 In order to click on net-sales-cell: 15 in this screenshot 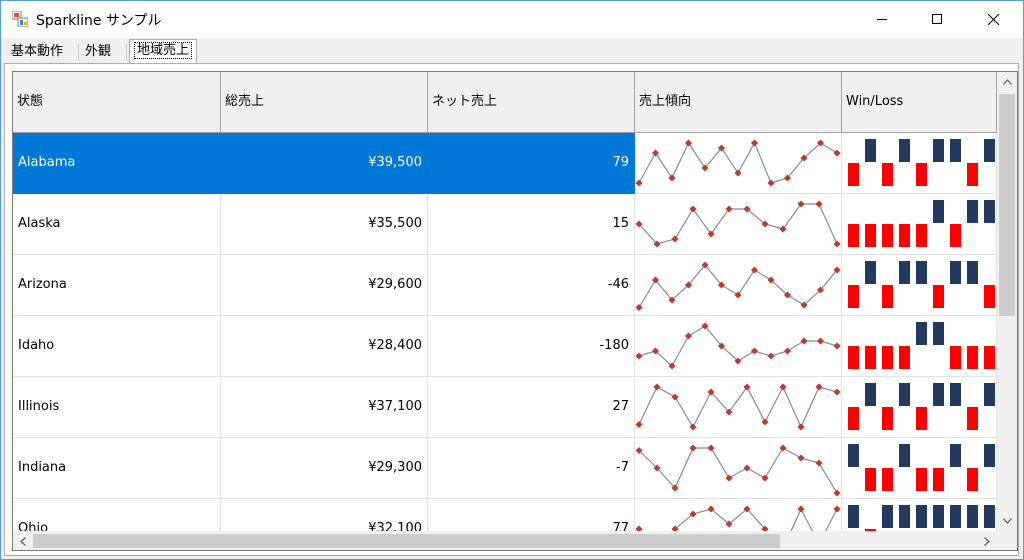, I will do `click(531, 224)`.